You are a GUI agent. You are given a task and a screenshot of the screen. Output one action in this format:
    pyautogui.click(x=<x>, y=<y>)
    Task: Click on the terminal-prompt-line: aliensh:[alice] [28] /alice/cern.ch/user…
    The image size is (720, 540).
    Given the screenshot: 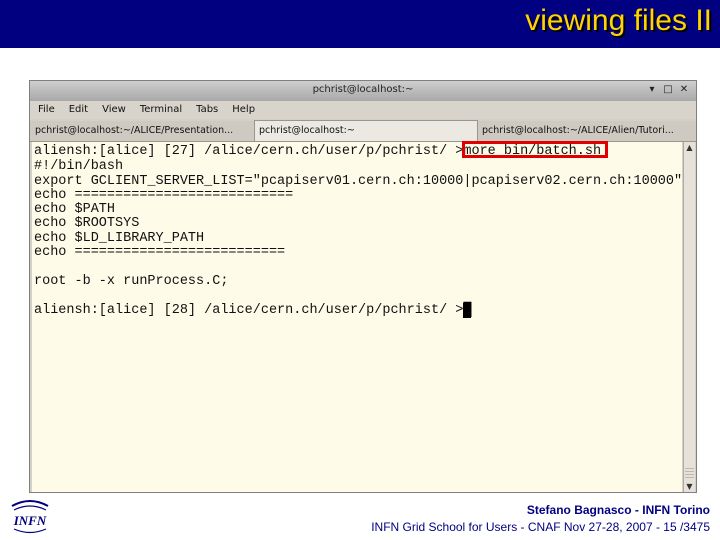 What is the action you would take?
    pyautogui.click(x=253, y=310)
    